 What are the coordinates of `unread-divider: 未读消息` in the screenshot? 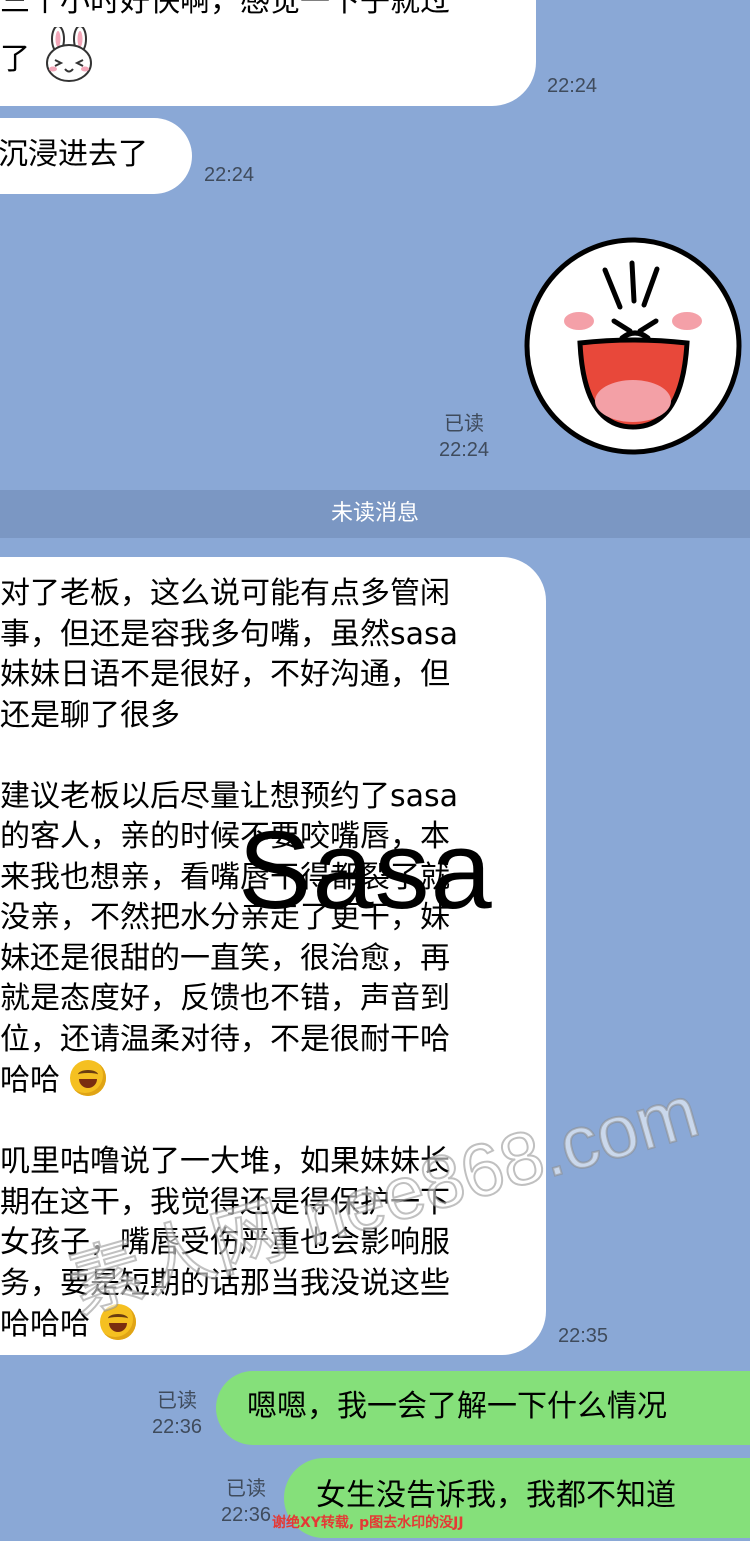 It's located at (375, 514).